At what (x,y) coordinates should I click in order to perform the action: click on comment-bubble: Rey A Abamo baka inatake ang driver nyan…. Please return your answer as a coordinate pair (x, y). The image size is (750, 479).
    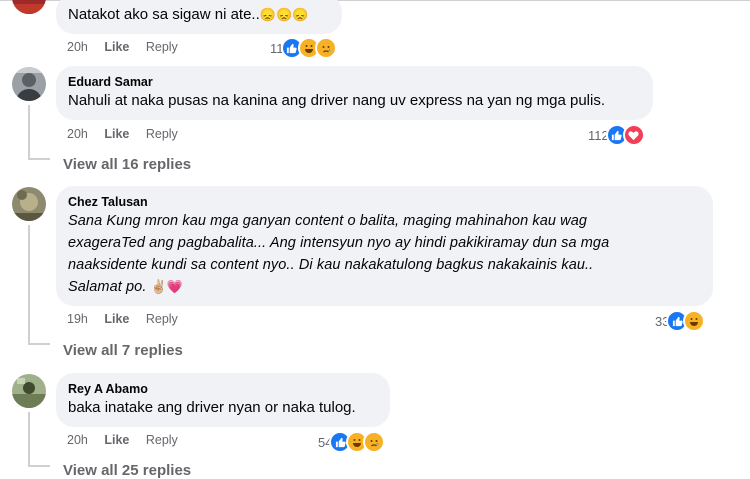
    Looking at the image, I should click on (223, 400).